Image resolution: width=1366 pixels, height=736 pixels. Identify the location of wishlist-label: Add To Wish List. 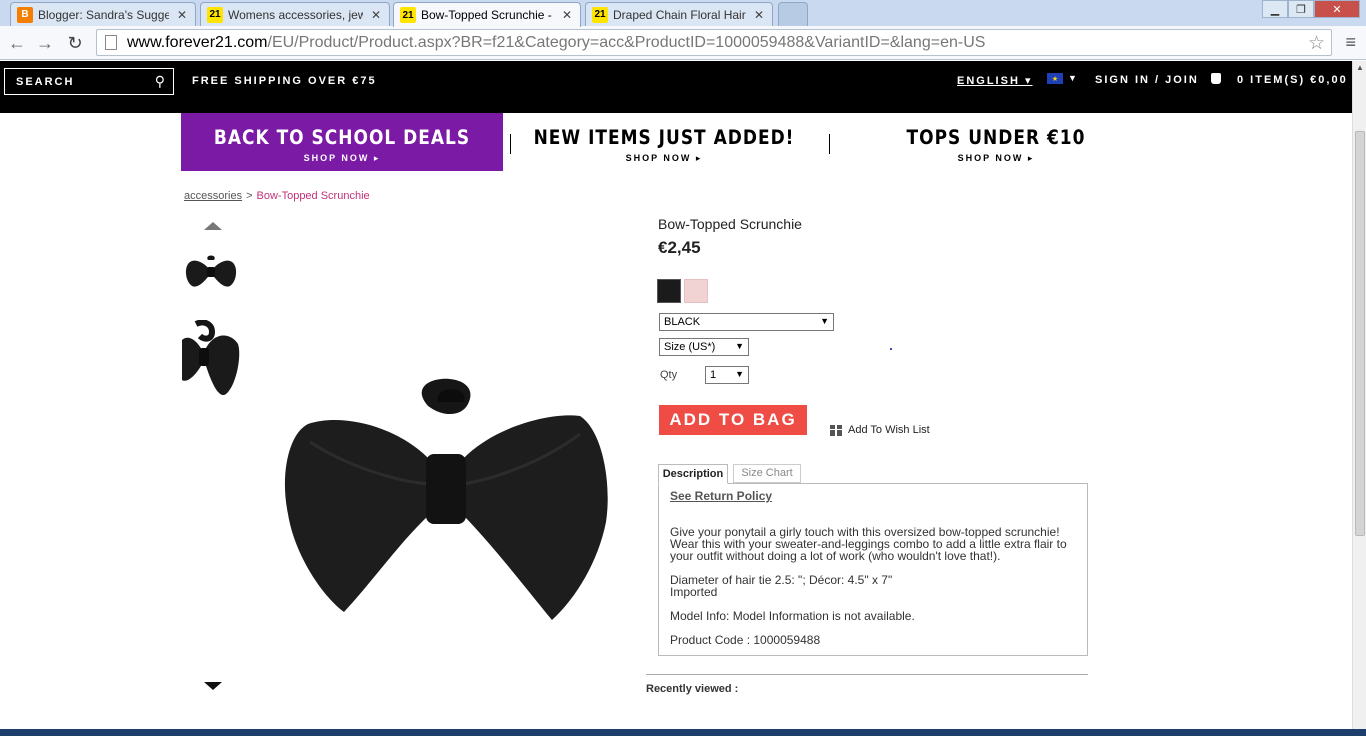
(889, 430).